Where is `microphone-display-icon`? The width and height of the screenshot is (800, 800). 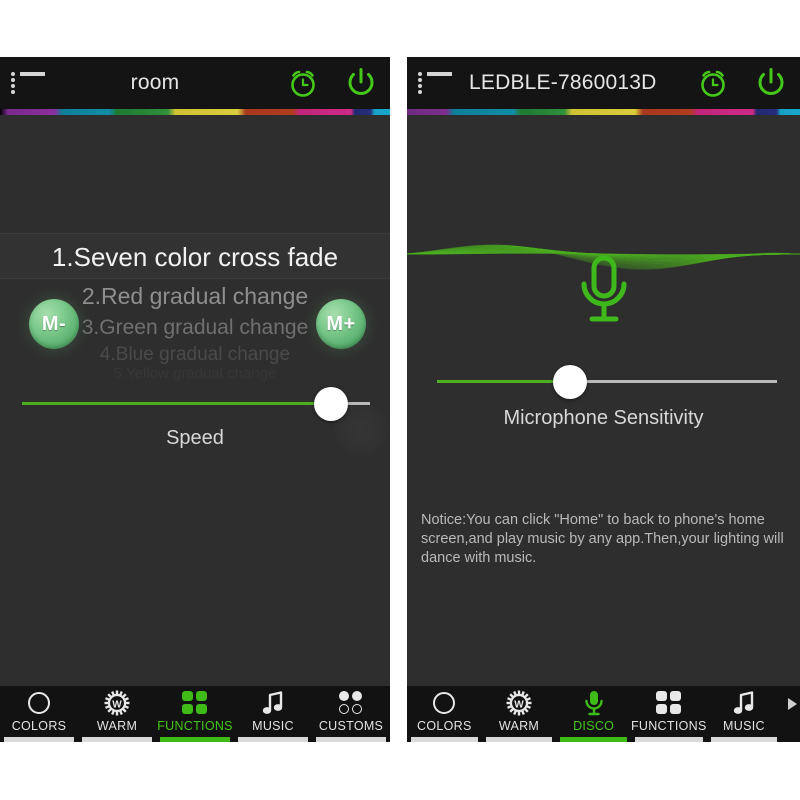 microphone-display-icon is located at coordinates (603, 292).